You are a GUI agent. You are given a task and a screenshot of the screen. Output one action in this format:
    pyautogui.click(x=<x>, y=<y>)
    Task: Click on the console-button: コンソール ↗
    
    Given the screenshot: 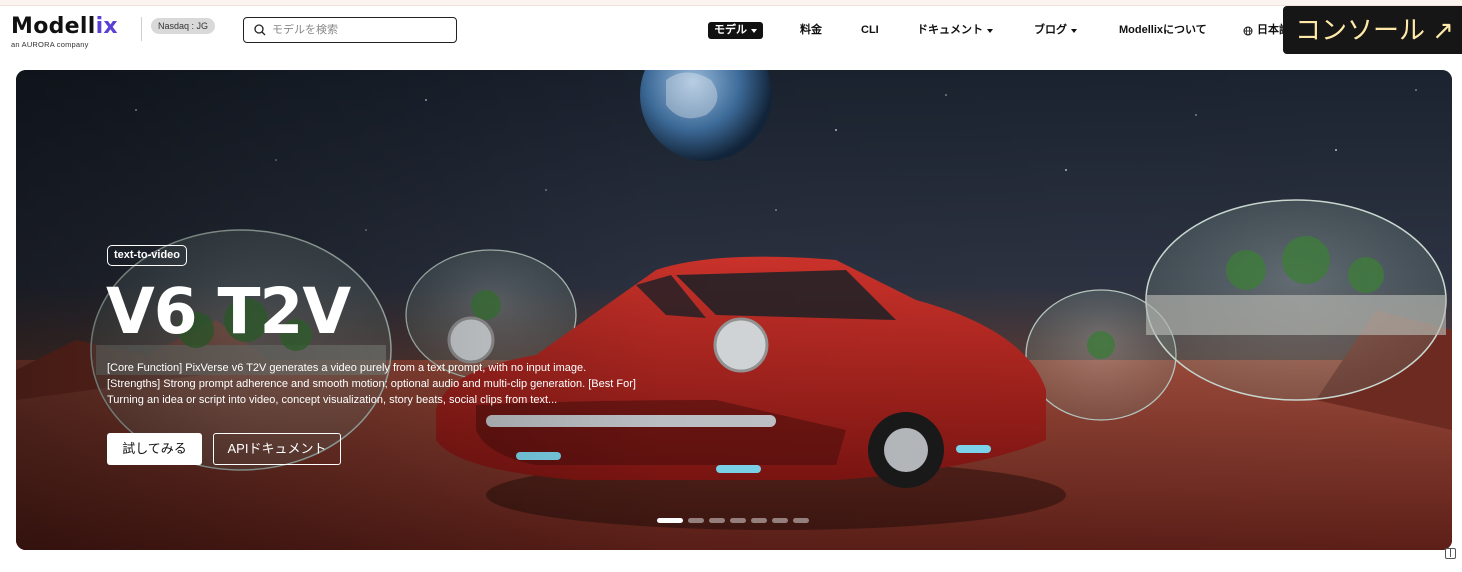 What is the action you would take?
    pyautogui.click(x=1372, y=30)
    